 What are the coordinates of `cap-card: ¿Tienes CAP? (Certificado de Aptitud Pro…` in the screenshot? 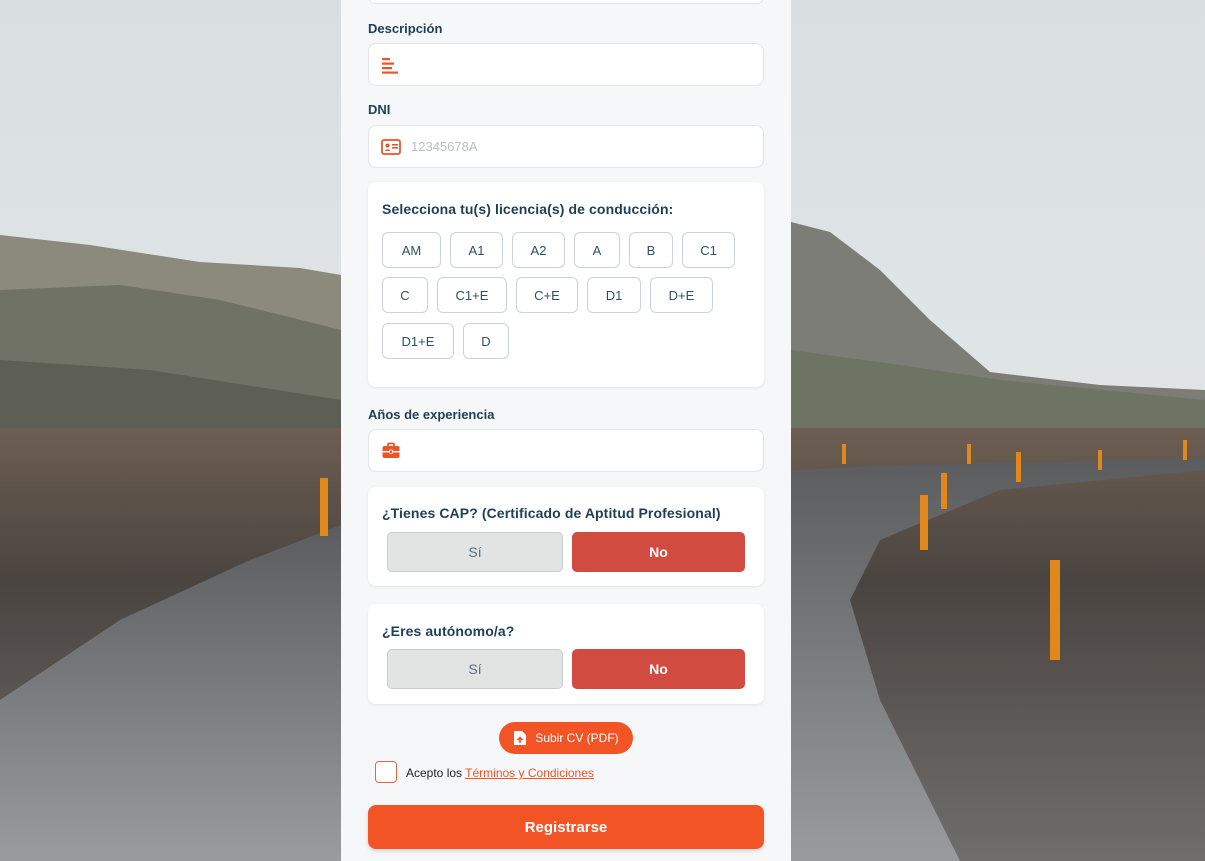 It's located at (566, 536).